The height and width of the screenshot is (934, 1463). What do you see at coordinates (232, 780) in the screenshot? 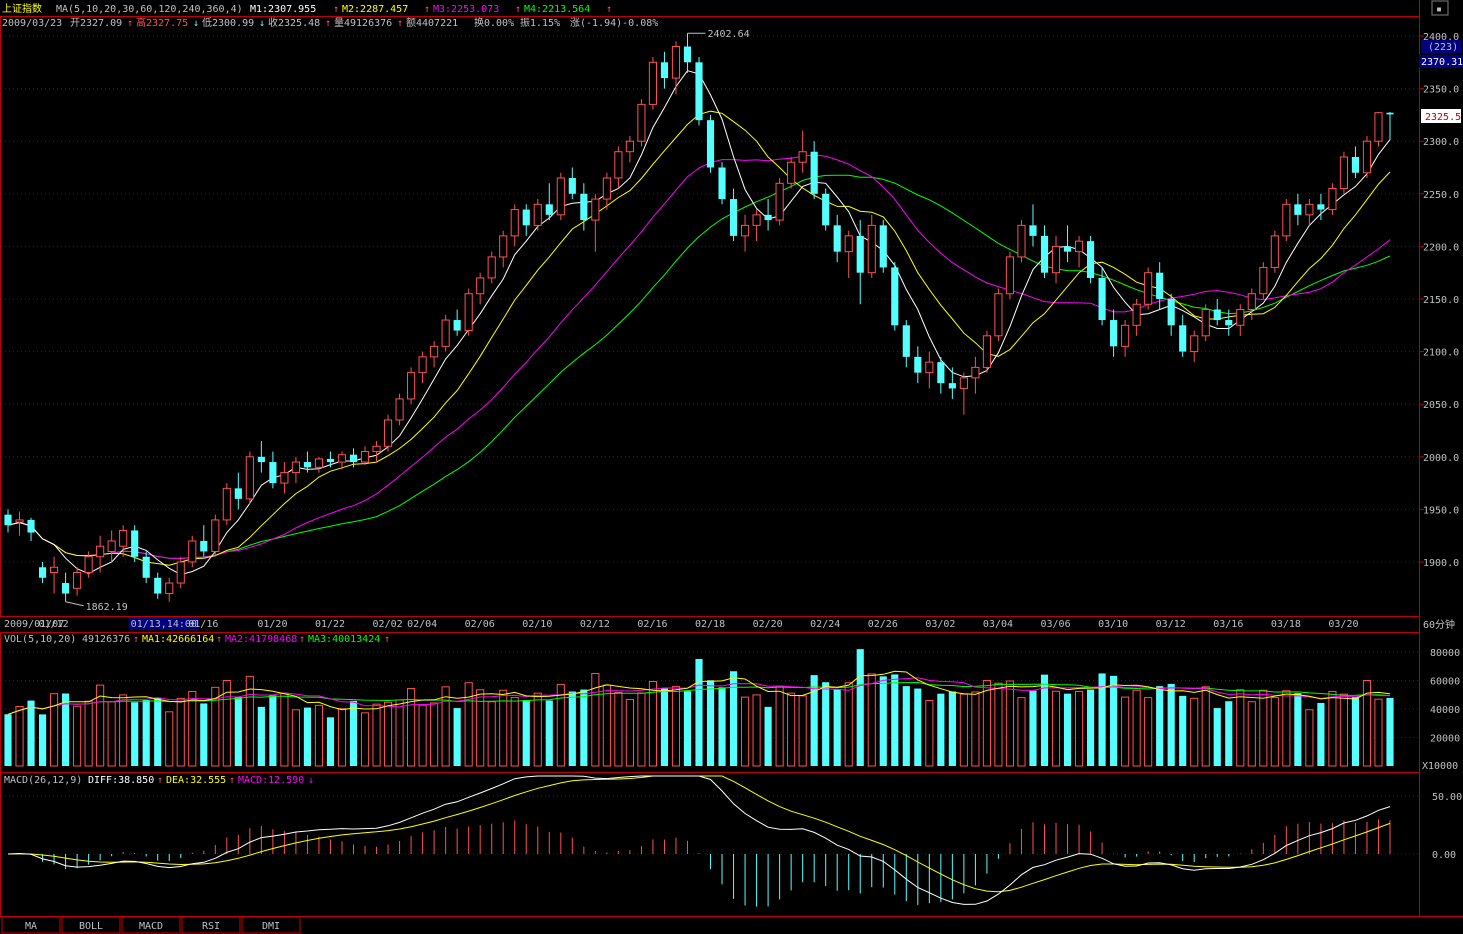
I see `dea-arrow: ↑` at bounding box center [232, 780].